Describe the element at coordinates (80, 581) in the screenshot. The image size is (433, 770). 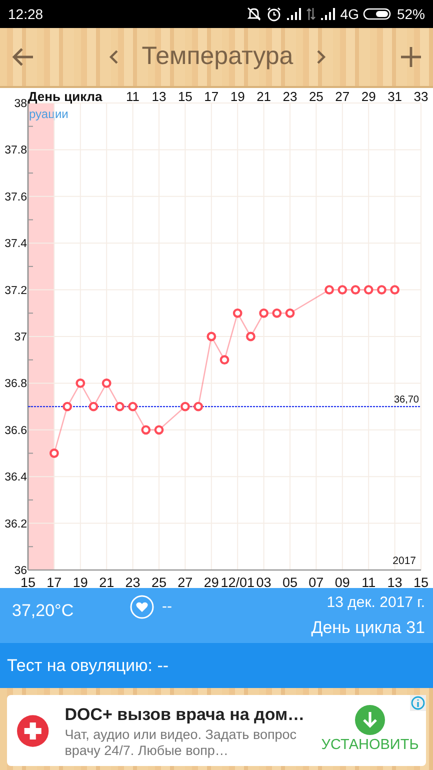
I see `x-axis-label: 19` at that location.